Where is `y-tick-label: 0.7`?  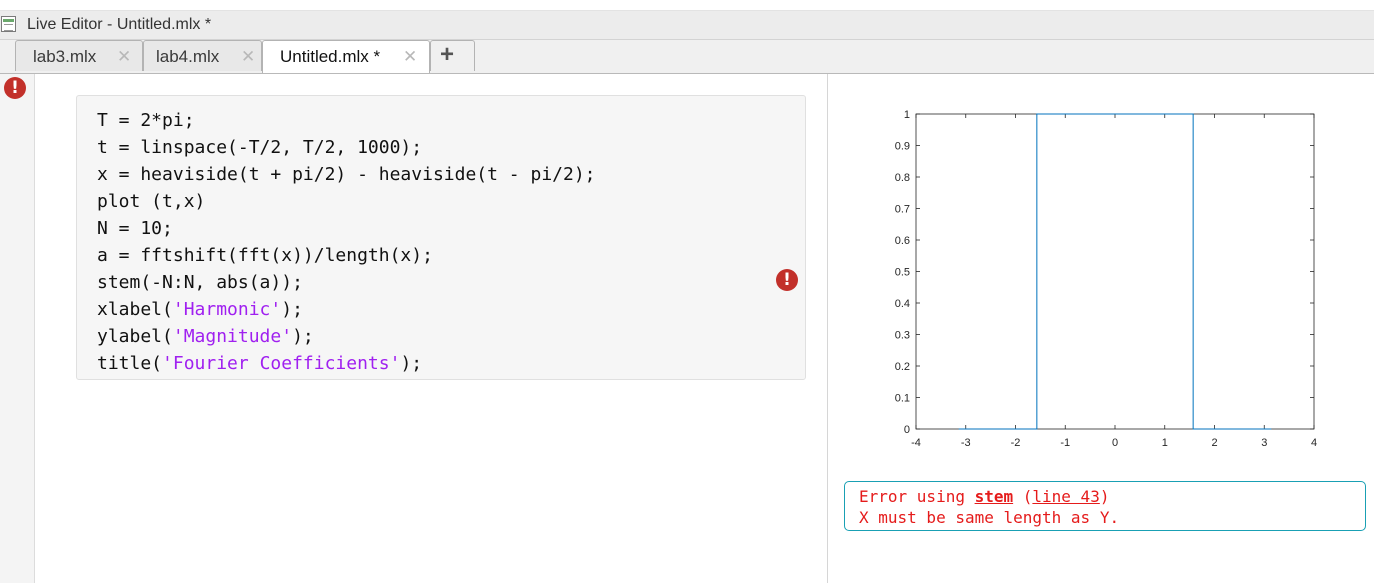 y-tick-label: 0.7 is located at coordinates (902, 210).